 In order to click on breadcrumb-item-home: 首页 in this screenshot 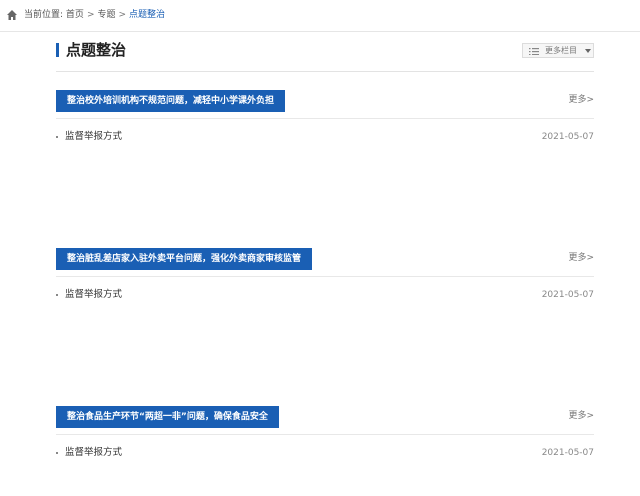, I will do `click(75, 15)`.